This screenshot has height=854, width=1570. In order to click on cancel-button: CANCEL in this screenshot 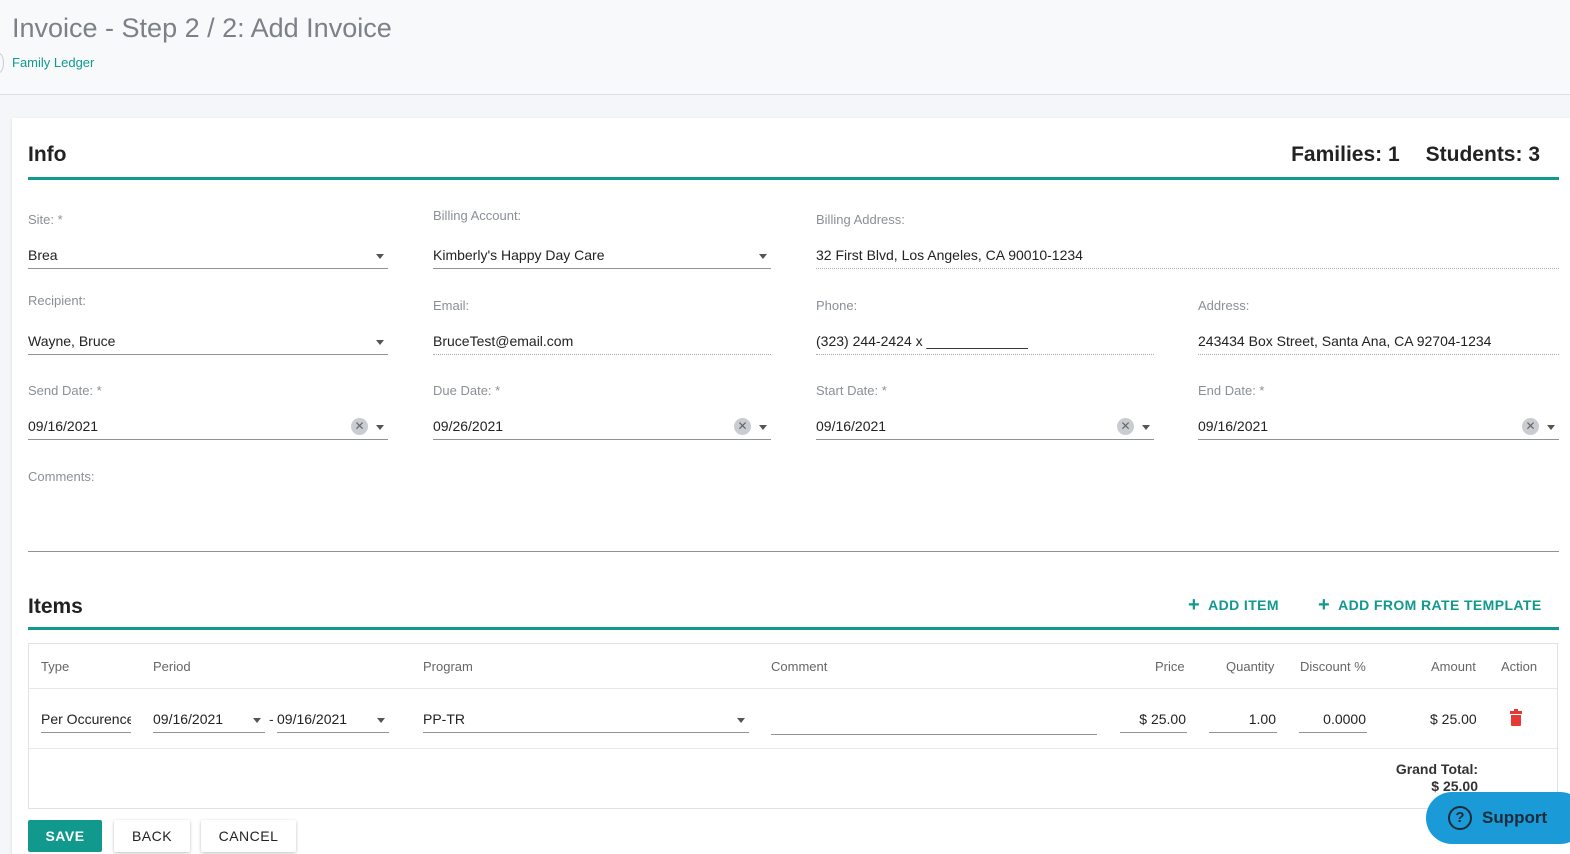, I will do `click(248, 836)`.